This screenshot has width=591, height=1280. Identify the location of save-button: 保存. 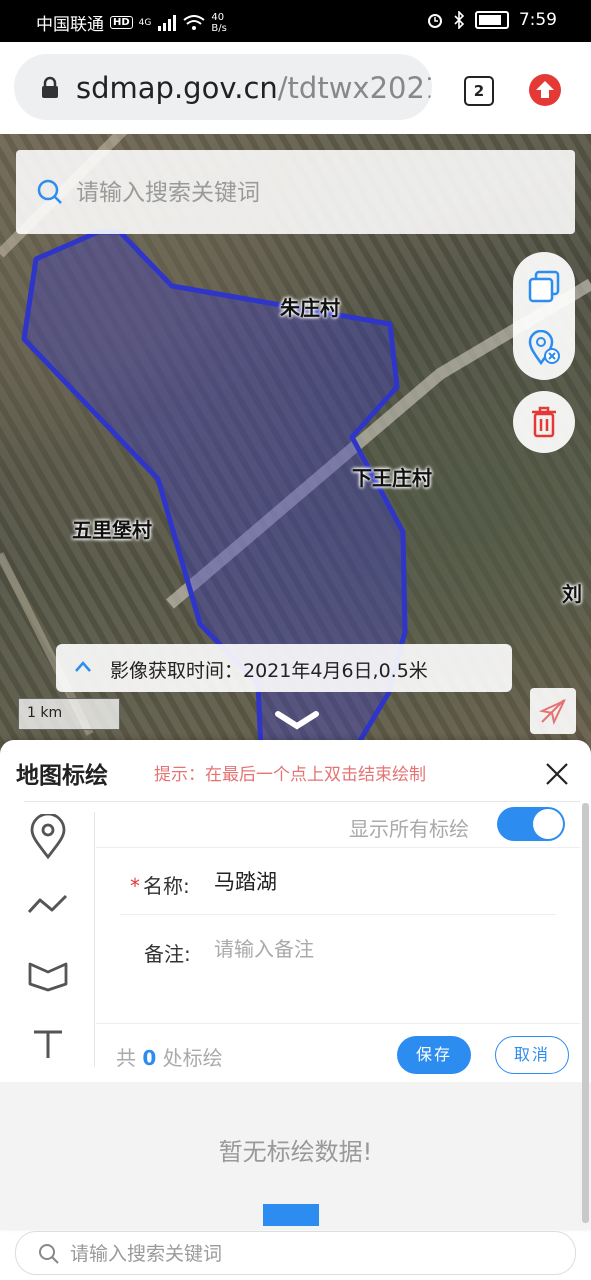
(434, 1055).